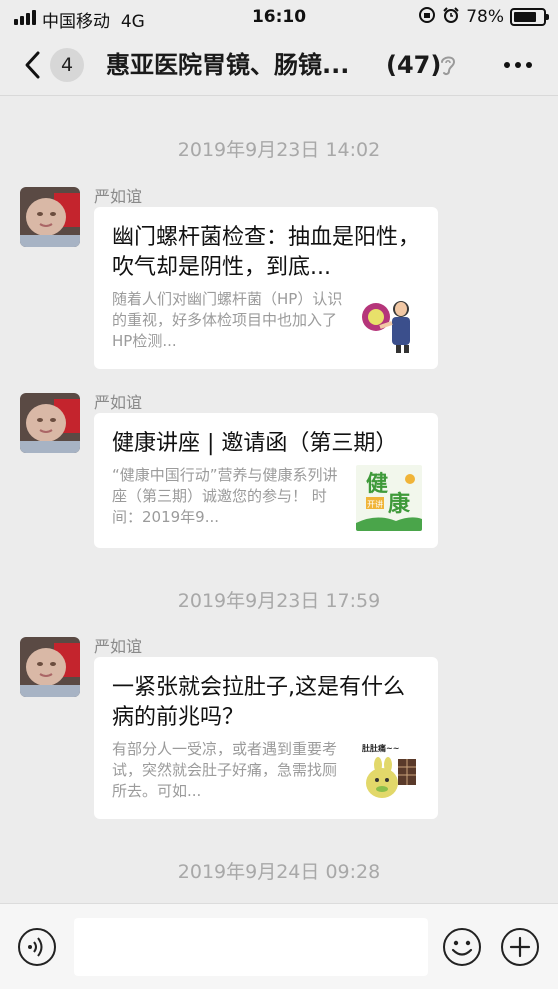 The width and height of the screenshot is (558, 989). What do you see at coordinates (279, 150) in the screenshot?
I see `message-timestamp: 2019年9月23日 14:02` at bounding box center [279, 150].